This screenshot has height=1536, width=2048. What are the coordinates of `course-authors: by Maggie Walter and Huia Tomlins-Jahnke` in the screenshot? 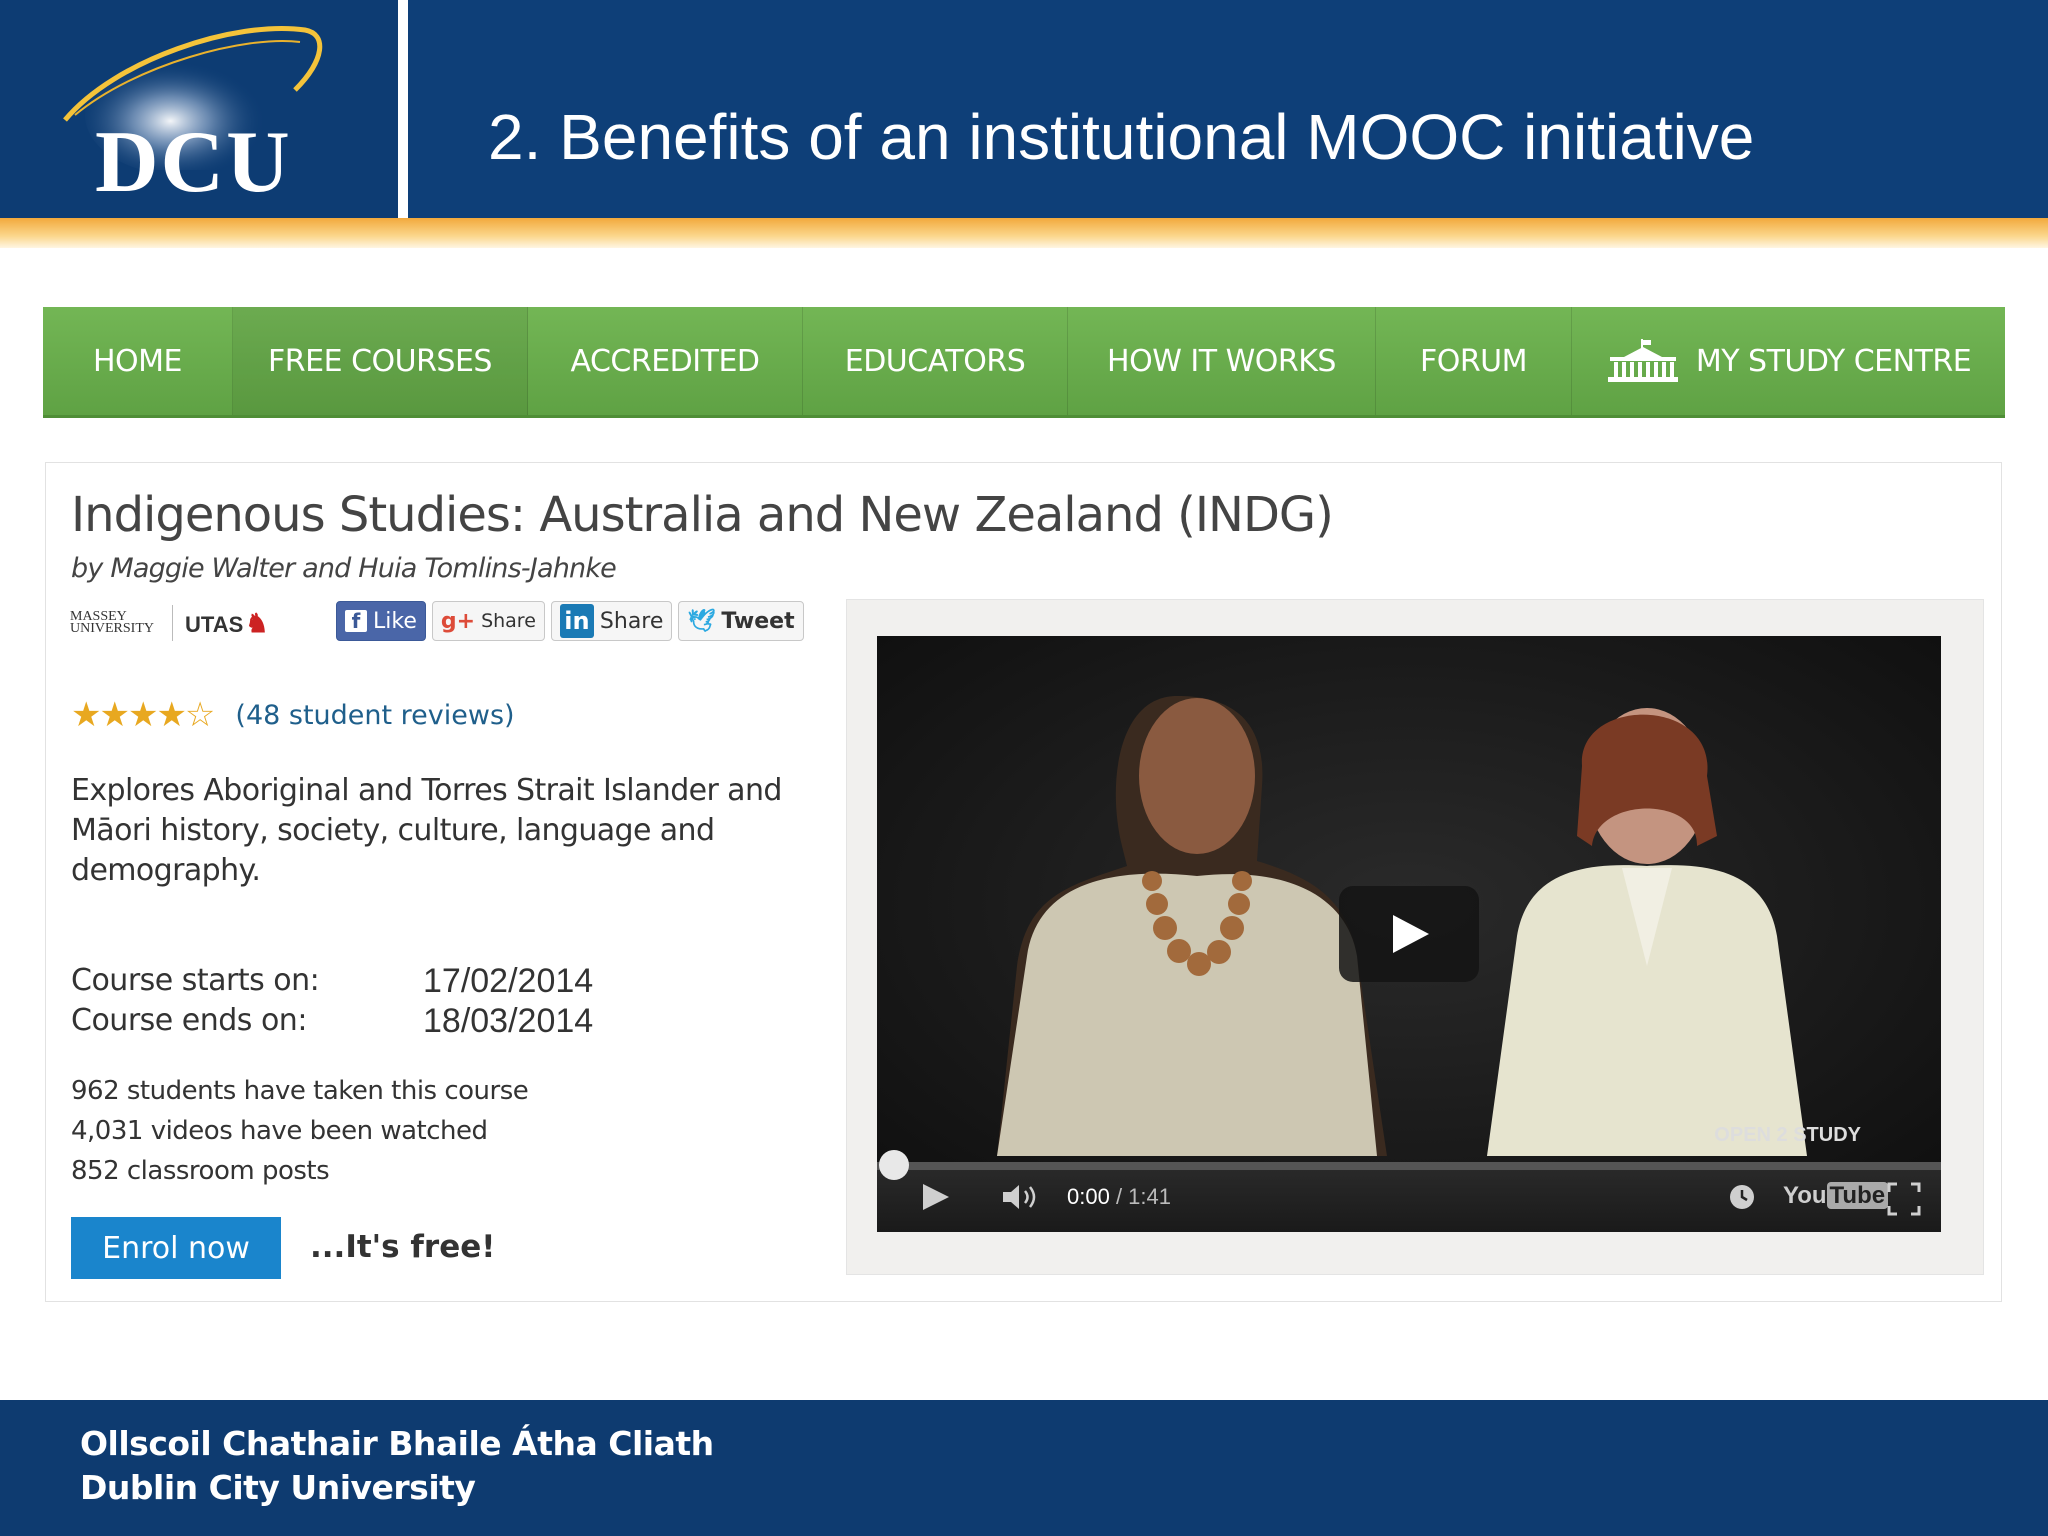 It's located at (344, 568).